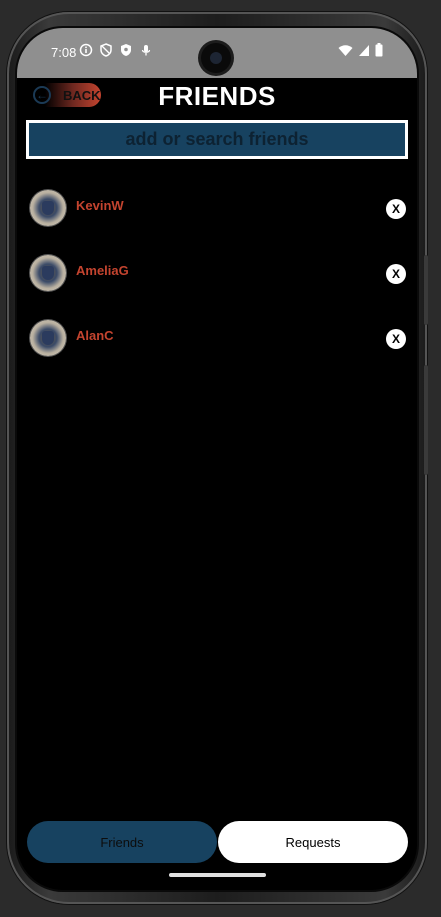  What do you see at coordinates (146, 50) in the screenshot?
I see `mic-icon` at bounding box center [146, 50].